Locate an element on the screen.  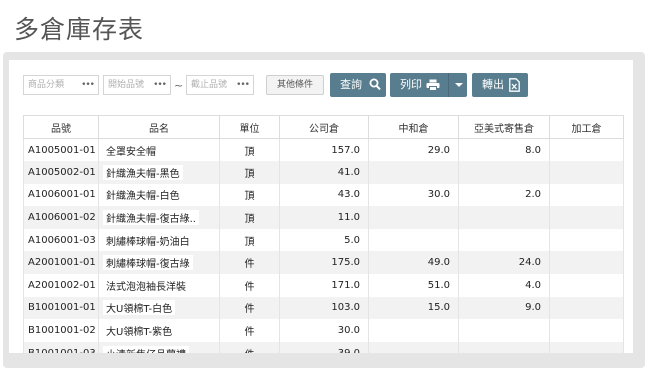
cell-company-qty: 30.0 is located at coordinates (324, 330).